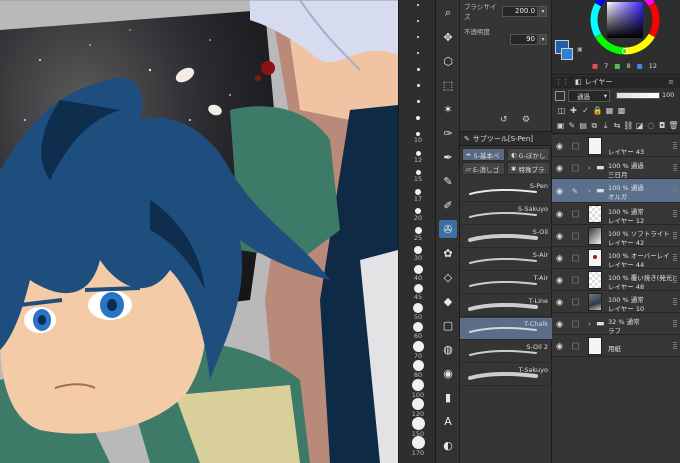 The width and height of the screenshot is (680, 463). I want to click on selection-icon: ⬚, so click(448, 85).